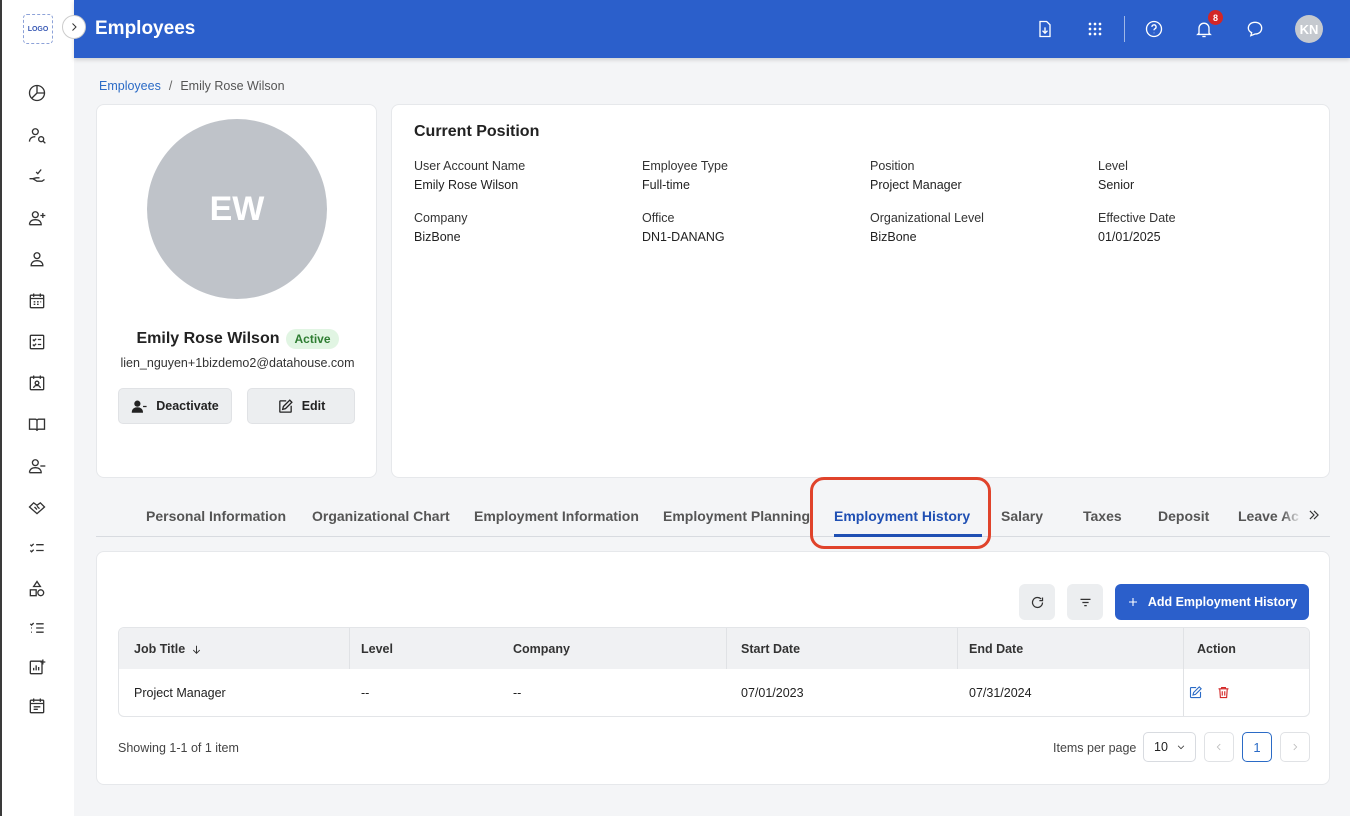 The width and height of the screenshot is (1350, 816). Describe the element at coordinates (477, 131) in the screenshot. I see `current-position-title: Current Position` at that location.